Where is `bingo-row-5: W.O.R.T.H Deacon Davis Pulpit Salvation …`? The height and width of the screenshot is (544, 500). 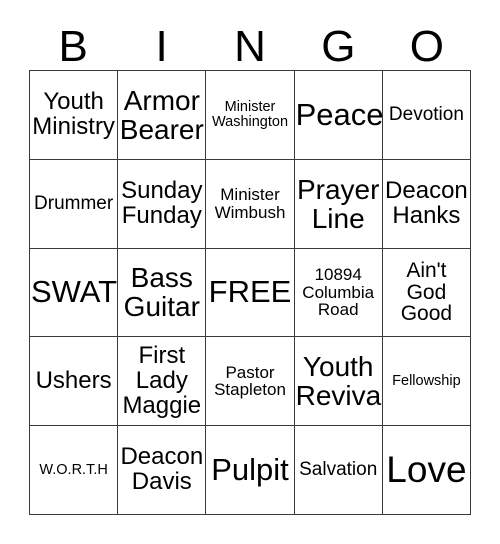 bingo-row-5: W.O.R.T.H Deacon Davis Pulpit Salvation … is located at coordinates (251, 470).